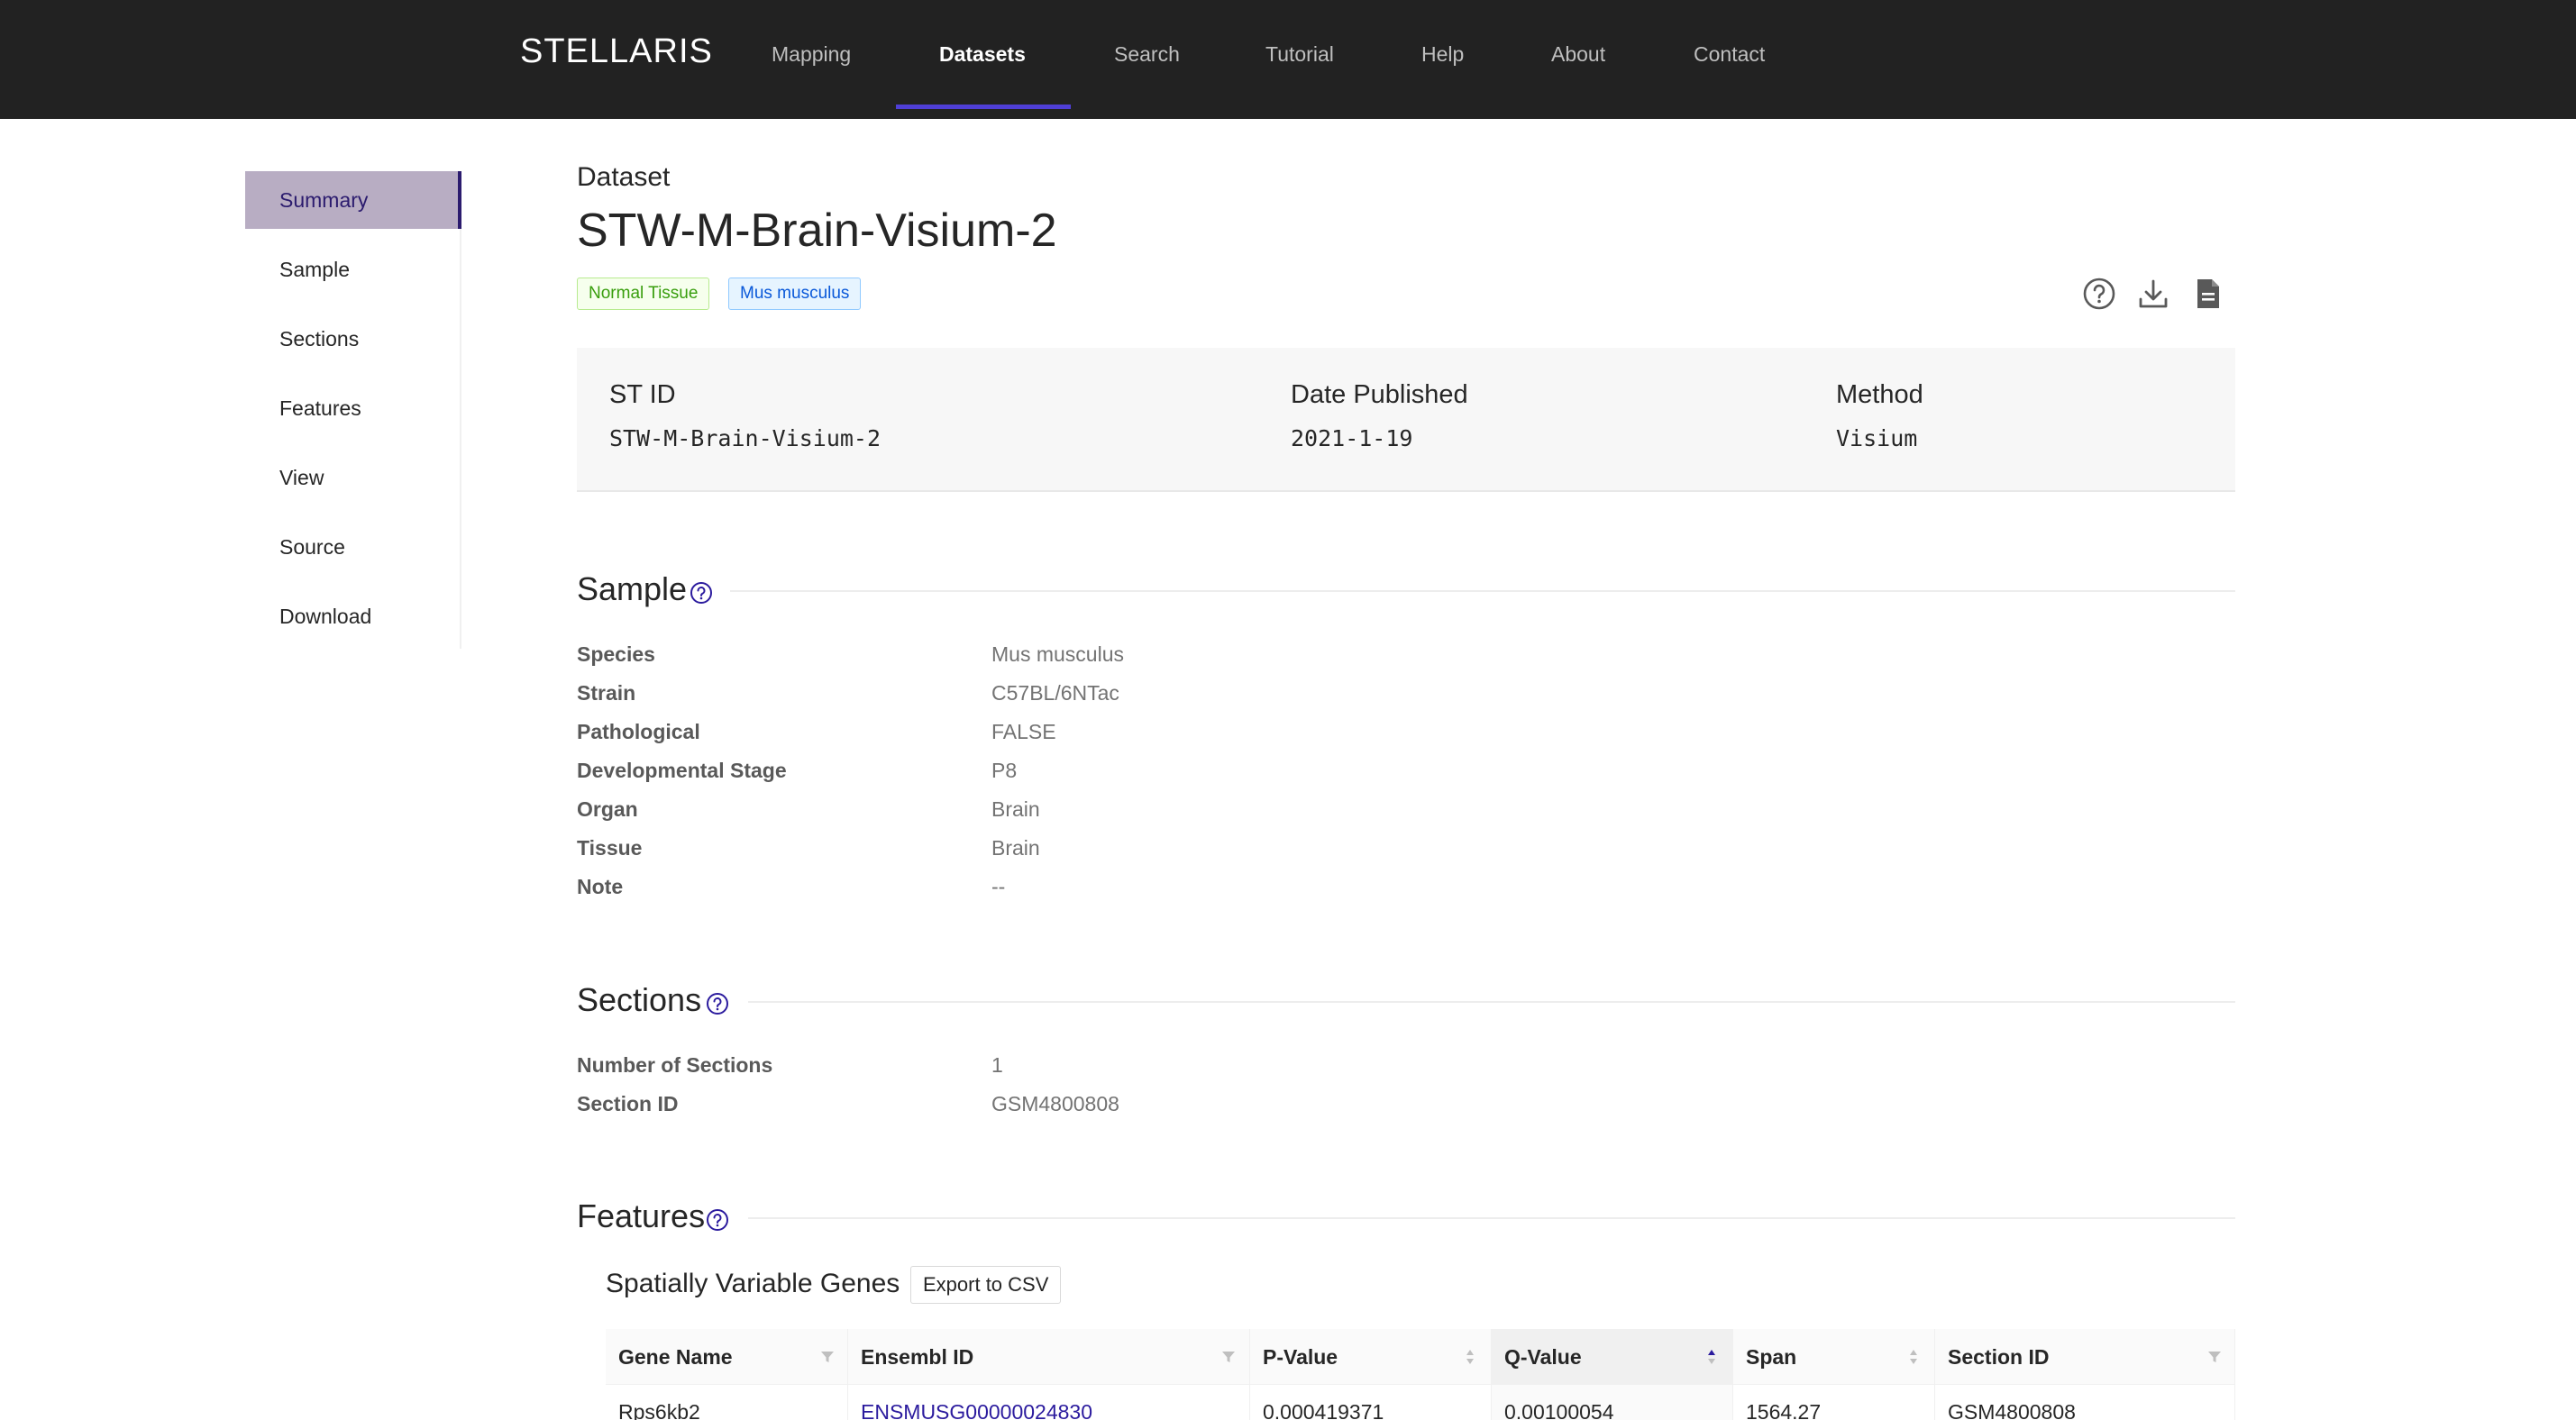  I want to click on tag-species: Mus musculus, so click(795, 294).